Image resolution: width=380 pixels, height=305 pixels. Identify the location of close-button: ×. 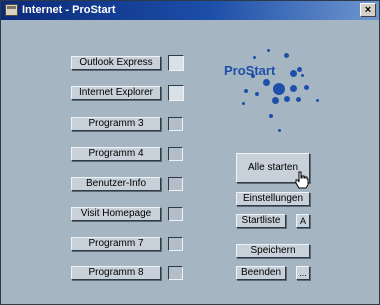
(368, 10).